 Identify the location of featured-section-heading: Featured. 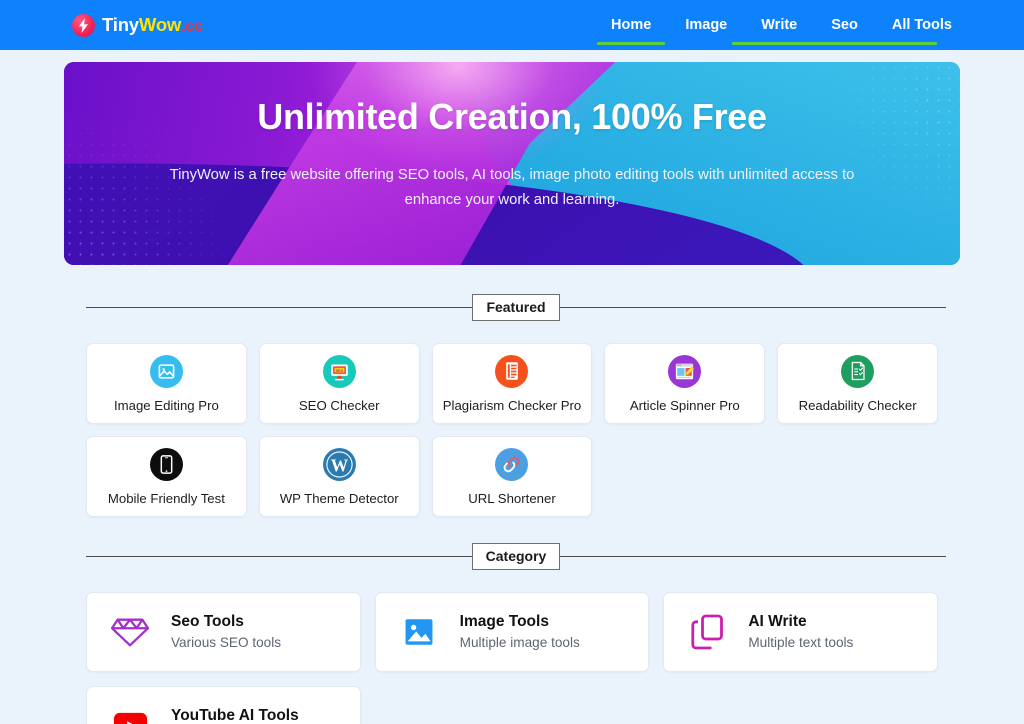
(516, 307).